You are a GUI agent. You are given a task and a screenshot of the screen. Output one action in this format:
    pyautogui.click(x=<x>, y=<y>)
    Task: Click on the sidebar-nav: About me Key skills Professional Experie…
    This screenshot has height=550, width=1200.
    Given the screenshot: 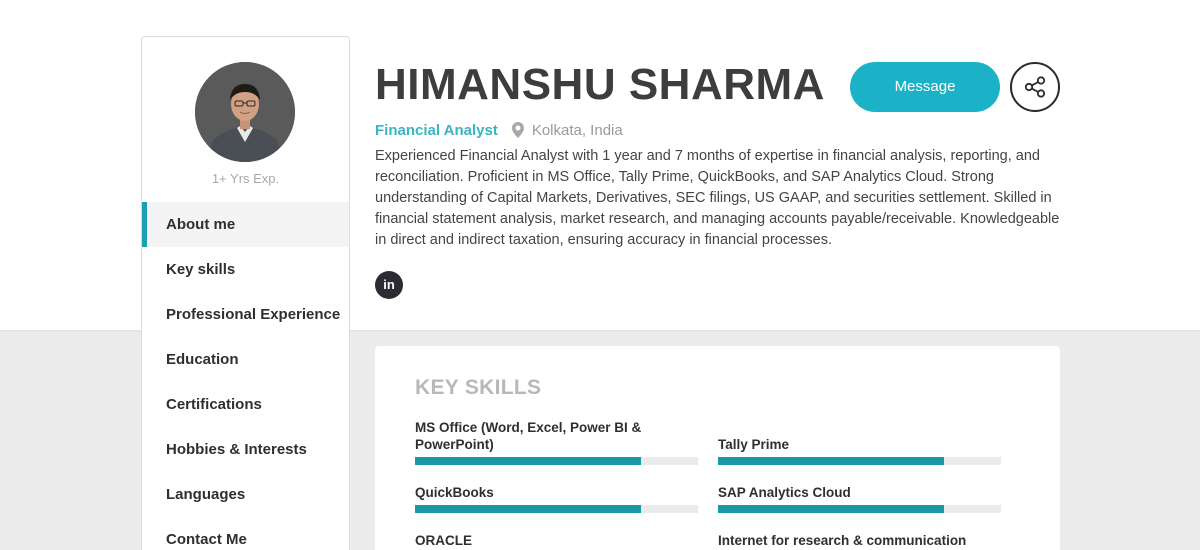 What is the action you would take?
    pyautogui.click(x=245, y=376)
    